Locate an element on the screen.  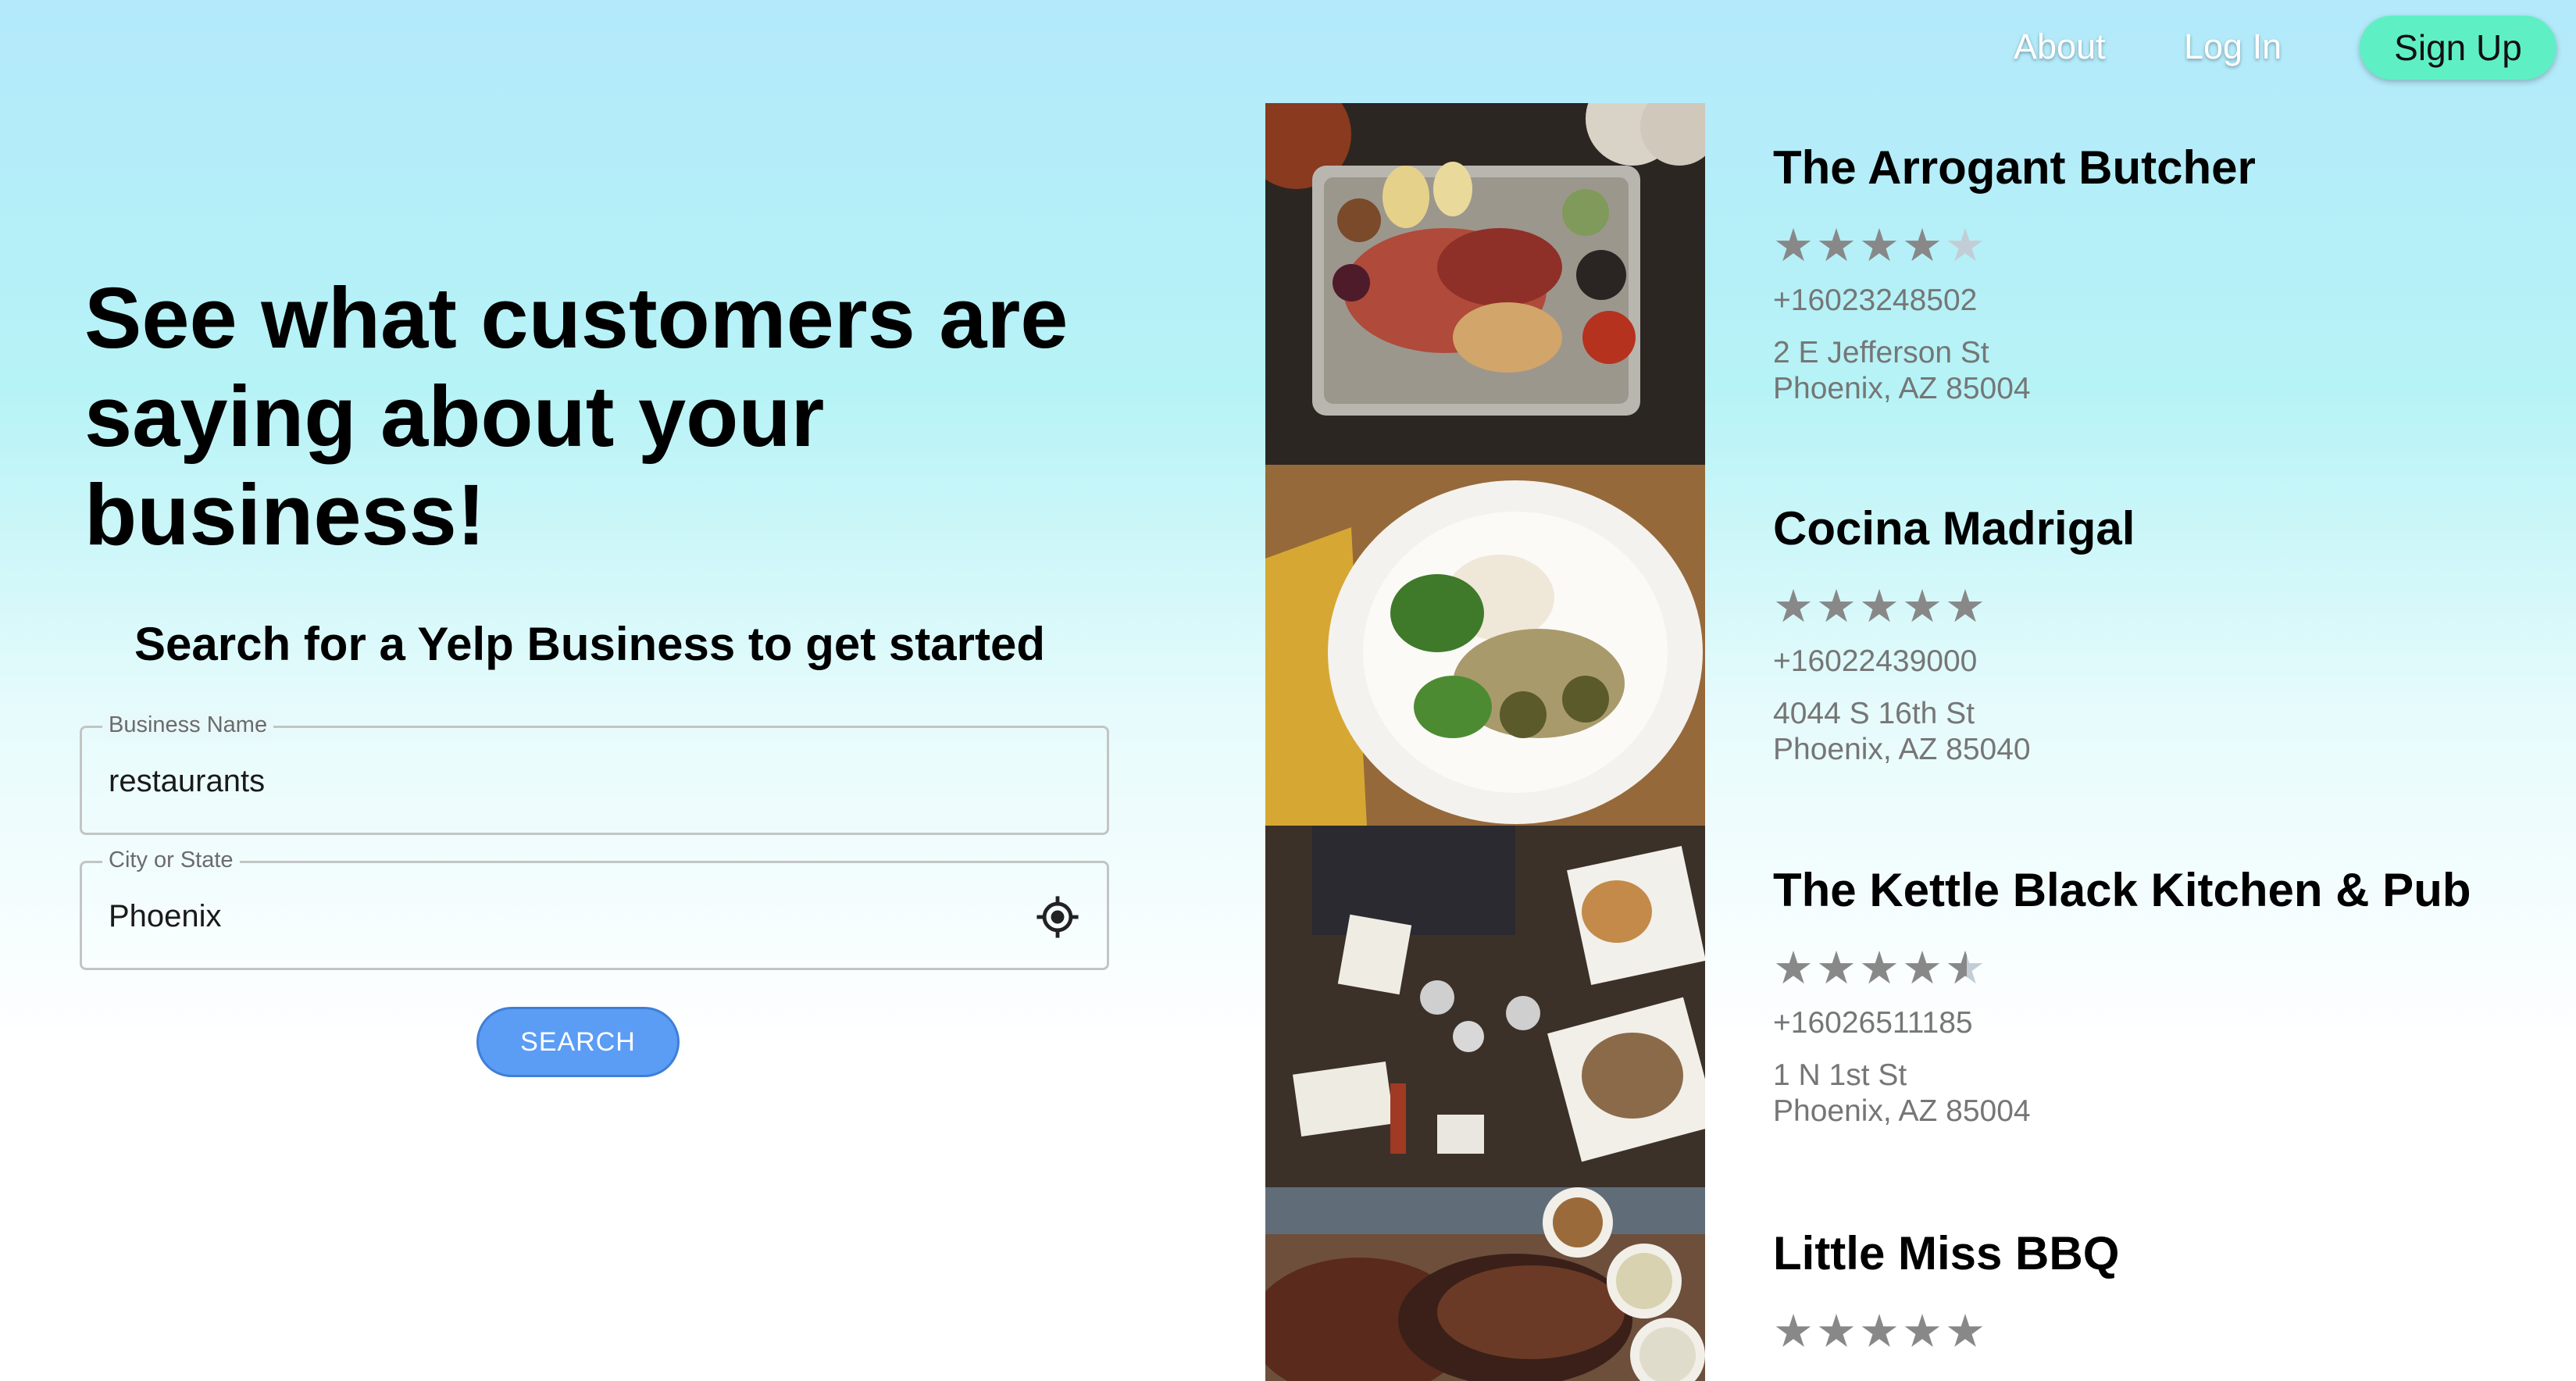
signup-button: Sign Up is located at coordinates (2458, 48).